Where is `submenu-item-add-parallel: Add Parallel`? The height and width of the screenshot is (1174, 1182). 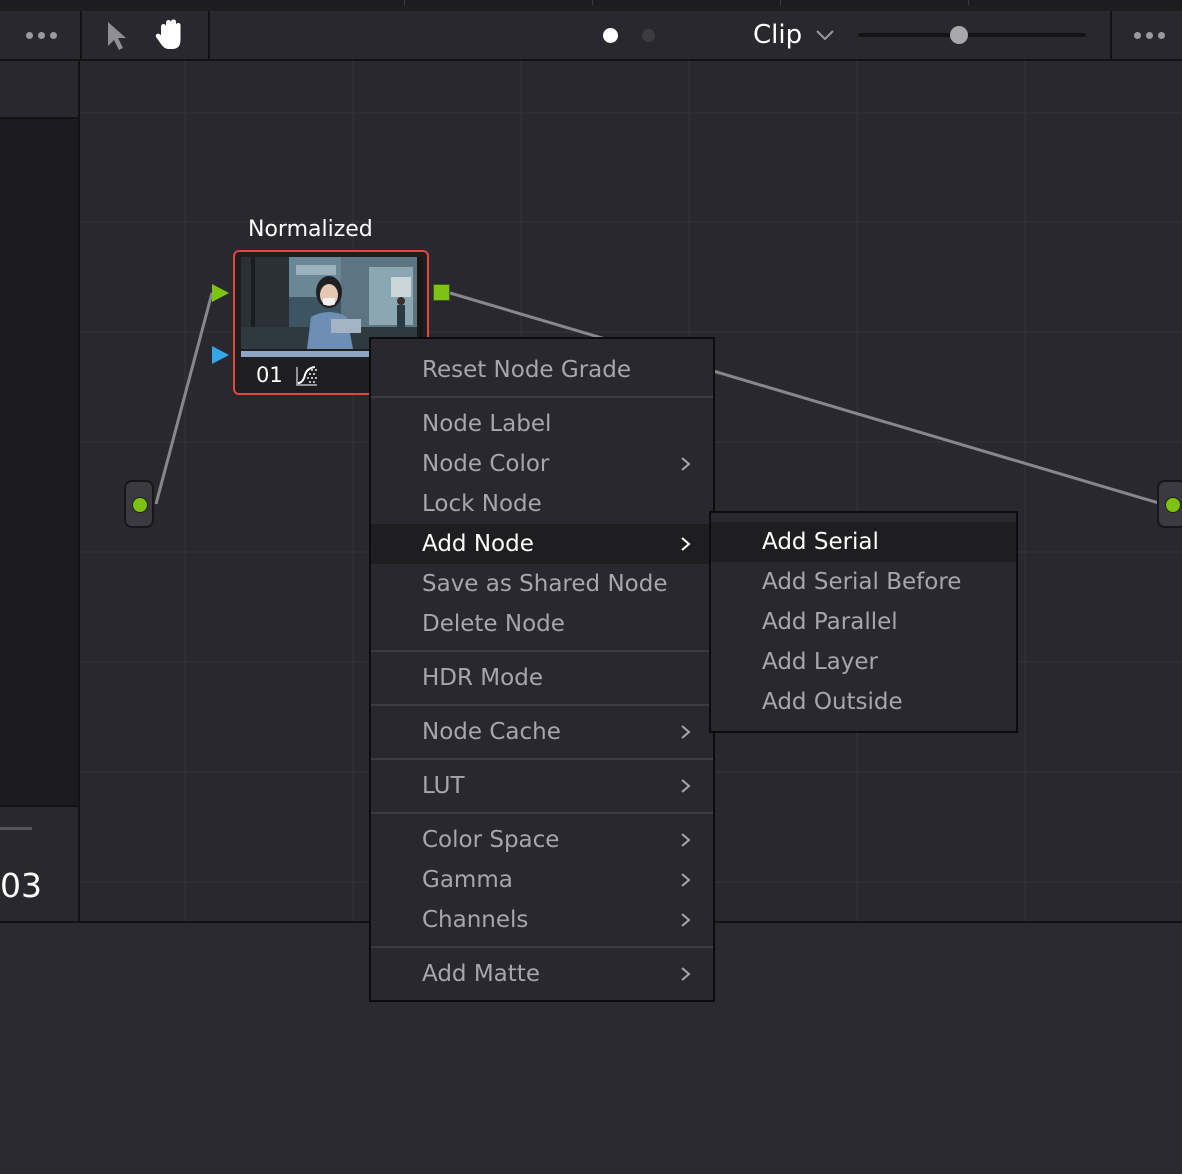 submenu-item-add-parallel: Add Parallel is located at coordinates (863, 622).